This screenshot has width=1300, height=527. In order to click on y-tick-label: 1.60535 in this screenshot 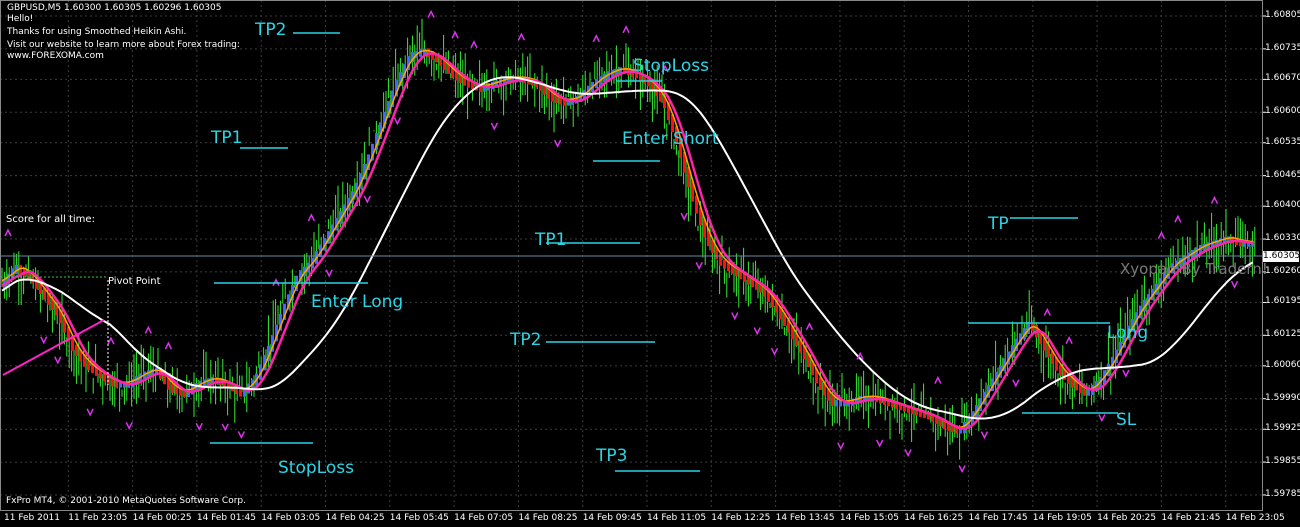, I will do `click(1282, 141)`.